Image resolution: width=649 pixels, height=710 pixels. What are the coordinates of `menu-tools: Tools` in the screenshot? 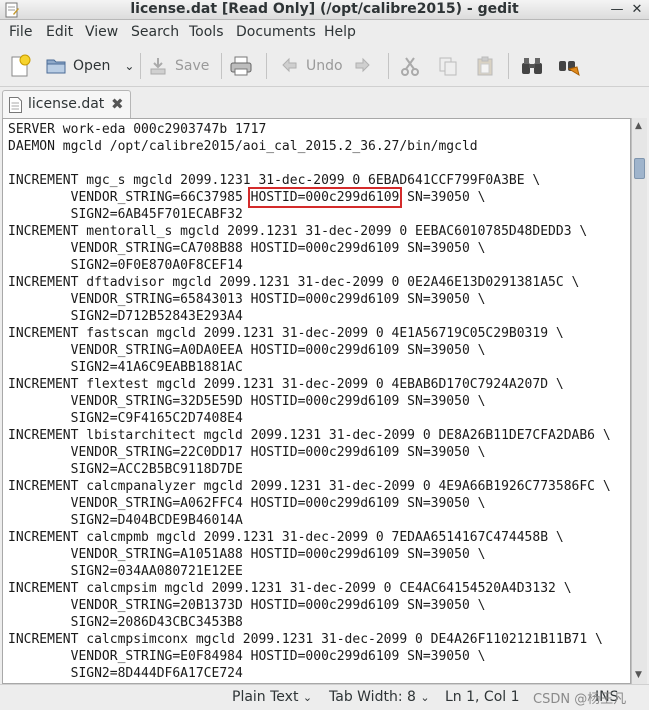 It's located at (206, 32).